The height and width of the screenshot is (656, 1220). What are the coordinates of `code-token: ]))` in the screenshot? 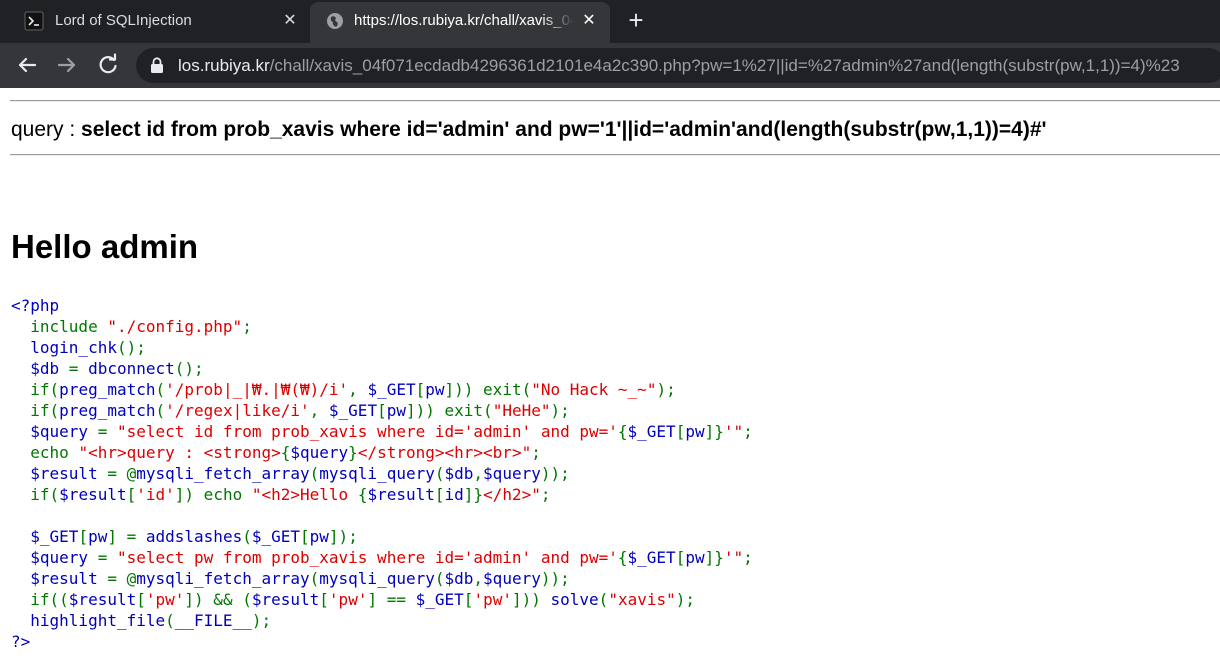 It's located at (531, 599).